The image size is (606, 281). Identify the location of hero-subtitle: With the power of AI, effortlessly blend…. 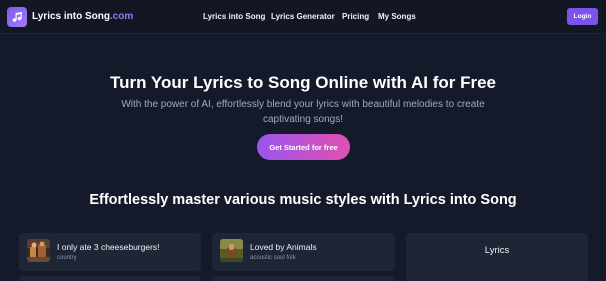
(303, 112).